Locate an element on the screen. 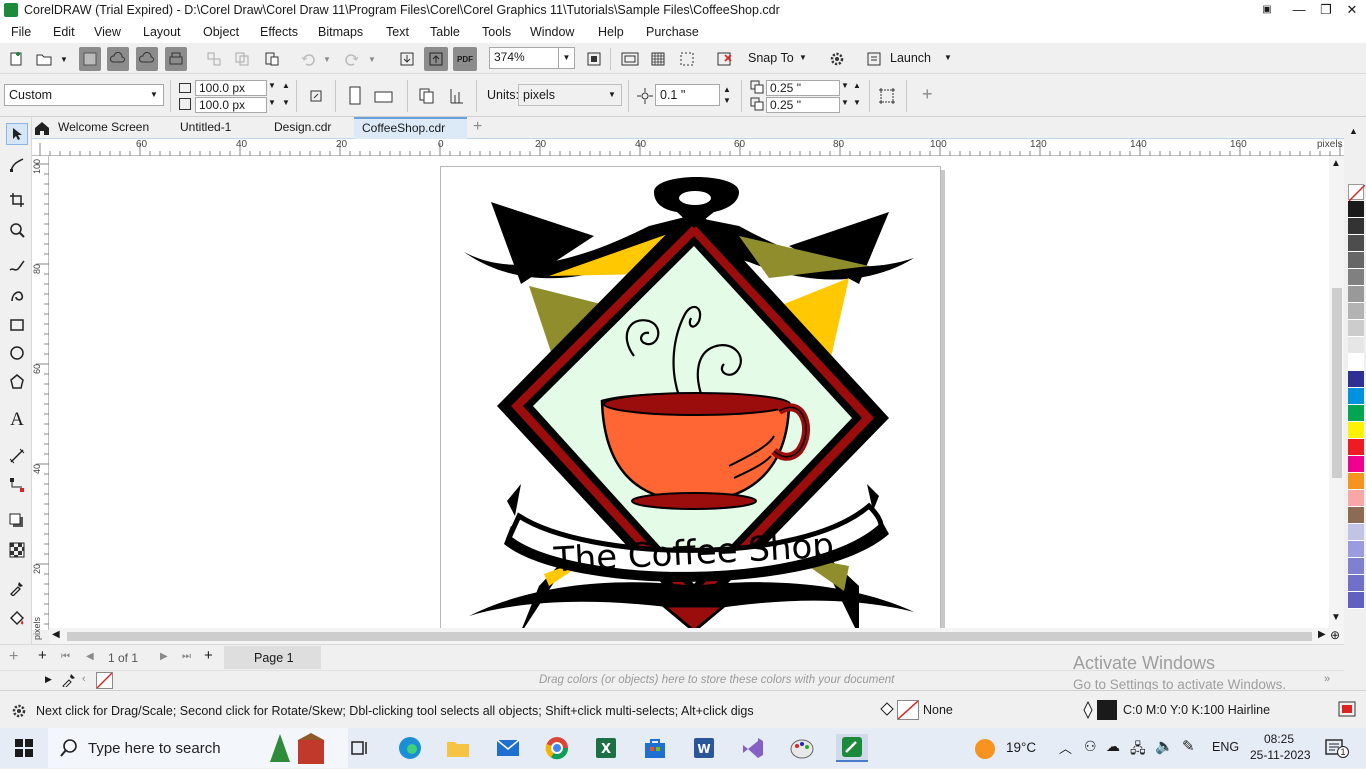 The image size is (1366, 769). close-button: ✕ is located at coordinates (1352, 10).